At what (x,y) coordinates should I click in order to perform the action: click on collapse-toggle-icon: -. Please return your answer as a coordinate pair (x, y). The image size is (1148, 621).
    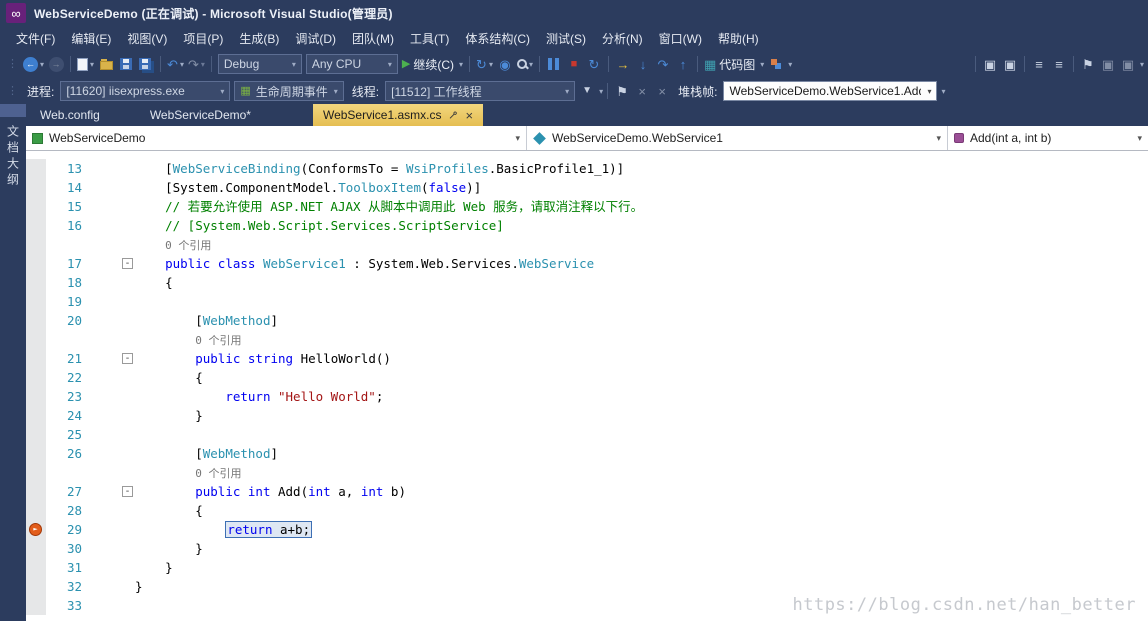
    Looking at the image, I should click on (127, 358).